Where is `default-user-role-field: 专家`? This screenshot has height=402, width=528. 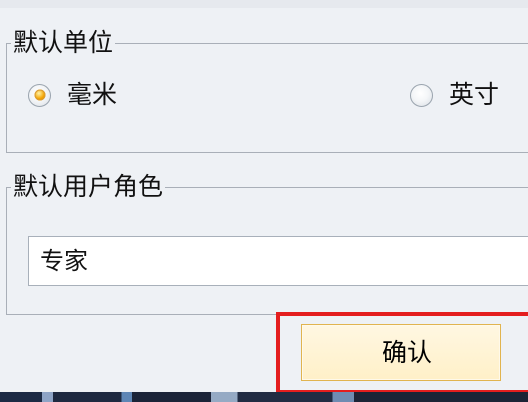
default-user-role-field: 专家 is located at coordinates (278, 261).